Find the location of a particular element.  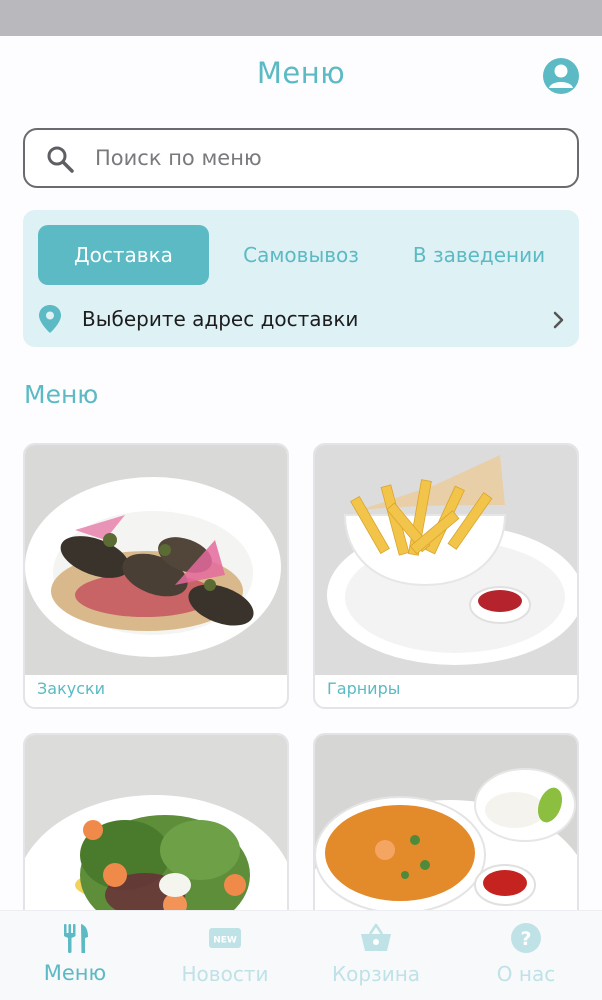

delivery-address-selector: Выберите адрес доставки is located at coordinates (302, 320).